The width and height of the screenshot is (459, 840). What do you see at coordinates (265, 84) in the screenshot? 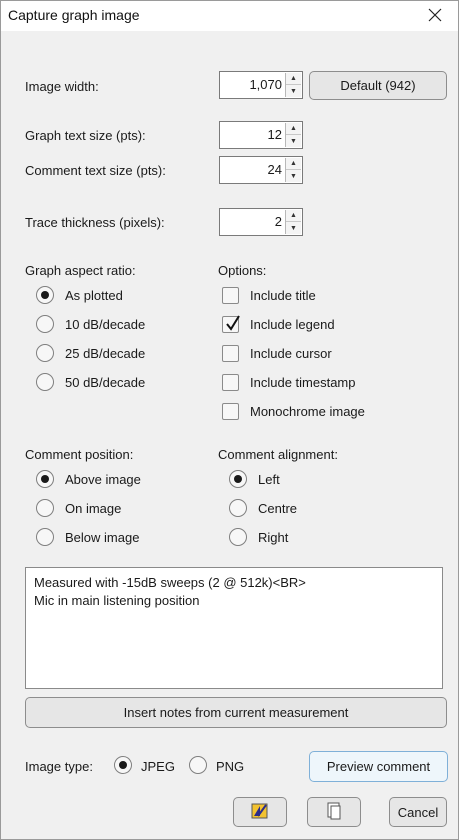
I see `image-width-value: 1,070` at bounding box center [265, 84].